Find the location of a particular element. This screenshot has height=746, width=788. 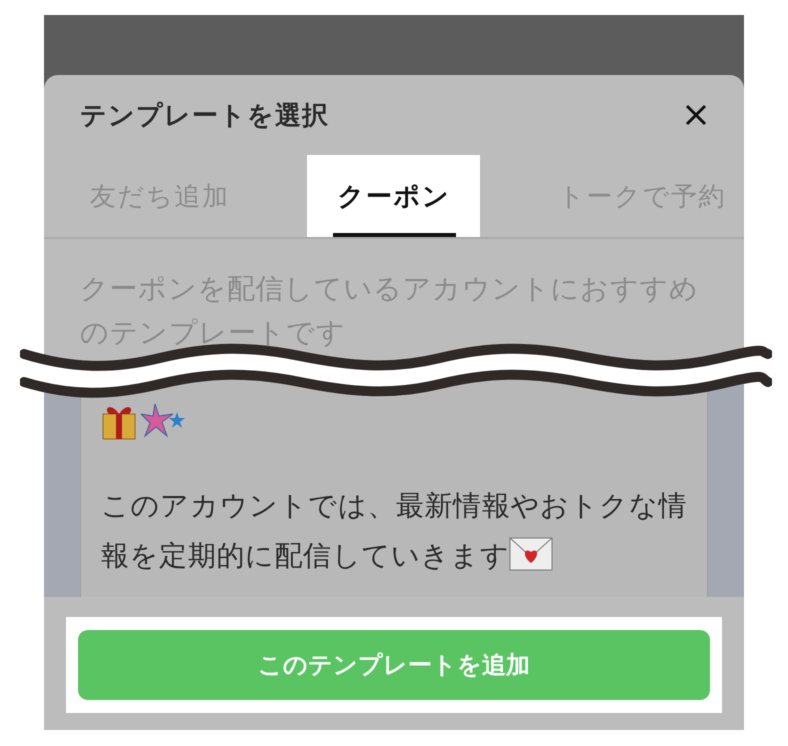

close-icon is located at coordinates (696, 115).